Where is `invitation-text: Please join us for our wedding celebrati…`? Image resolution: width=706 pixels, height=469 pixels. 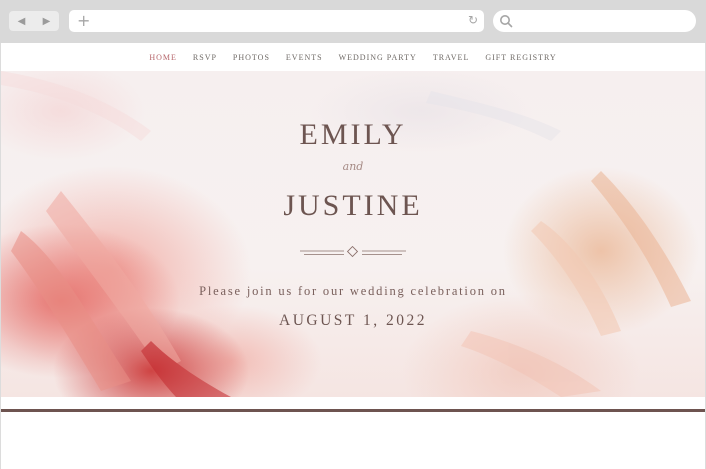
invitation-text: Please join us for our wedding celebrati… is located at coordinates (353, 291).